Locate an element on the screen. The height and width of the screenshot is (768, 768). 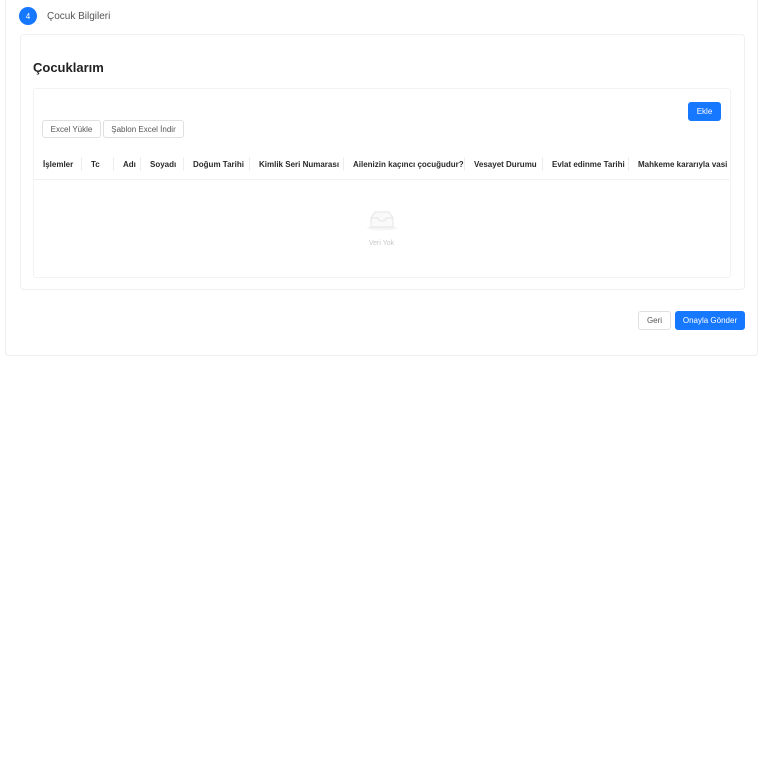
step-indicator: 4 Çocuk Bilgileri is located at coordinates (64, 16).